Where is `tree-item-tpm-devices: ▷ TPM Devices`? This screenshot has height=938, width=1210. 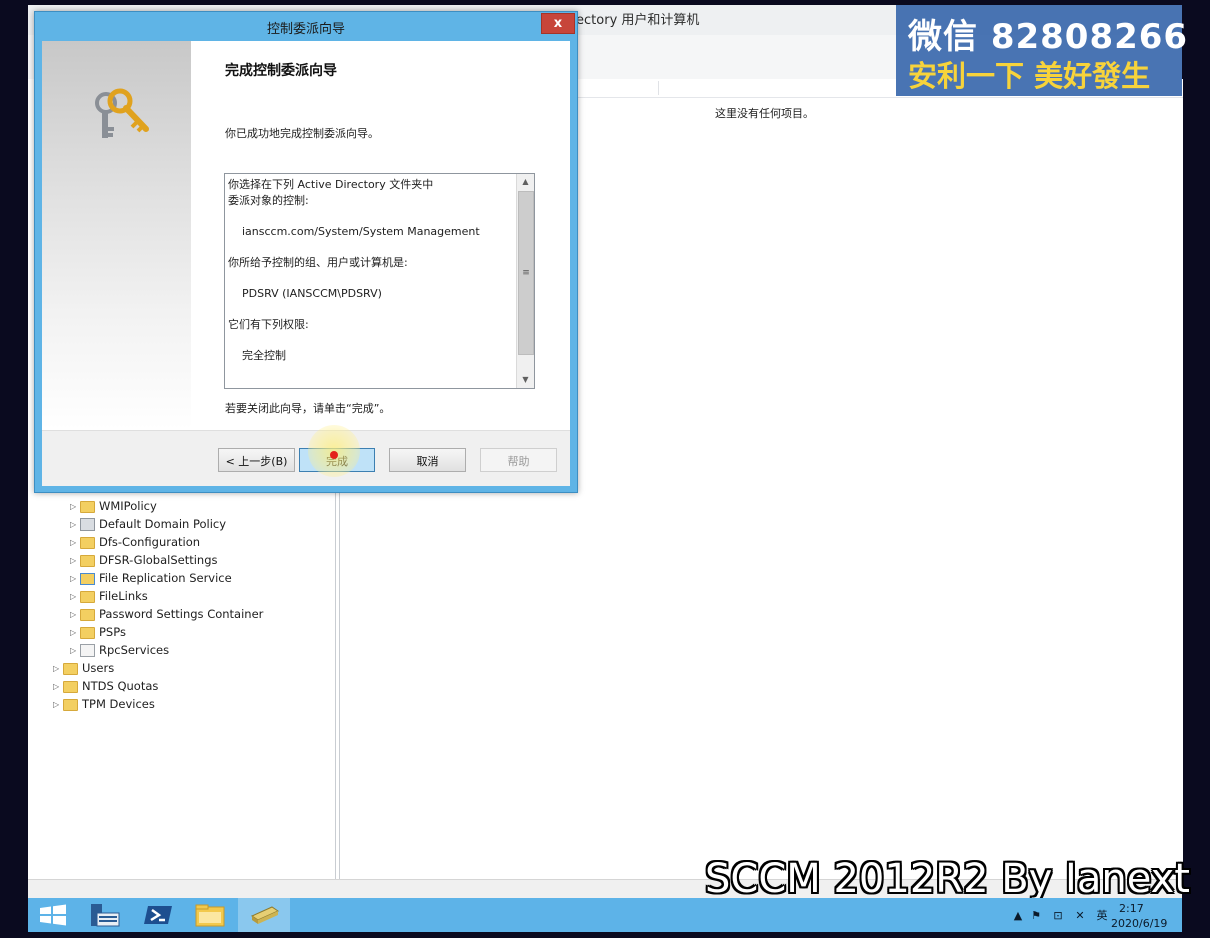
tree-item-tpm-devices: ▷ TPM Devices is located at coordinates (104, 704).